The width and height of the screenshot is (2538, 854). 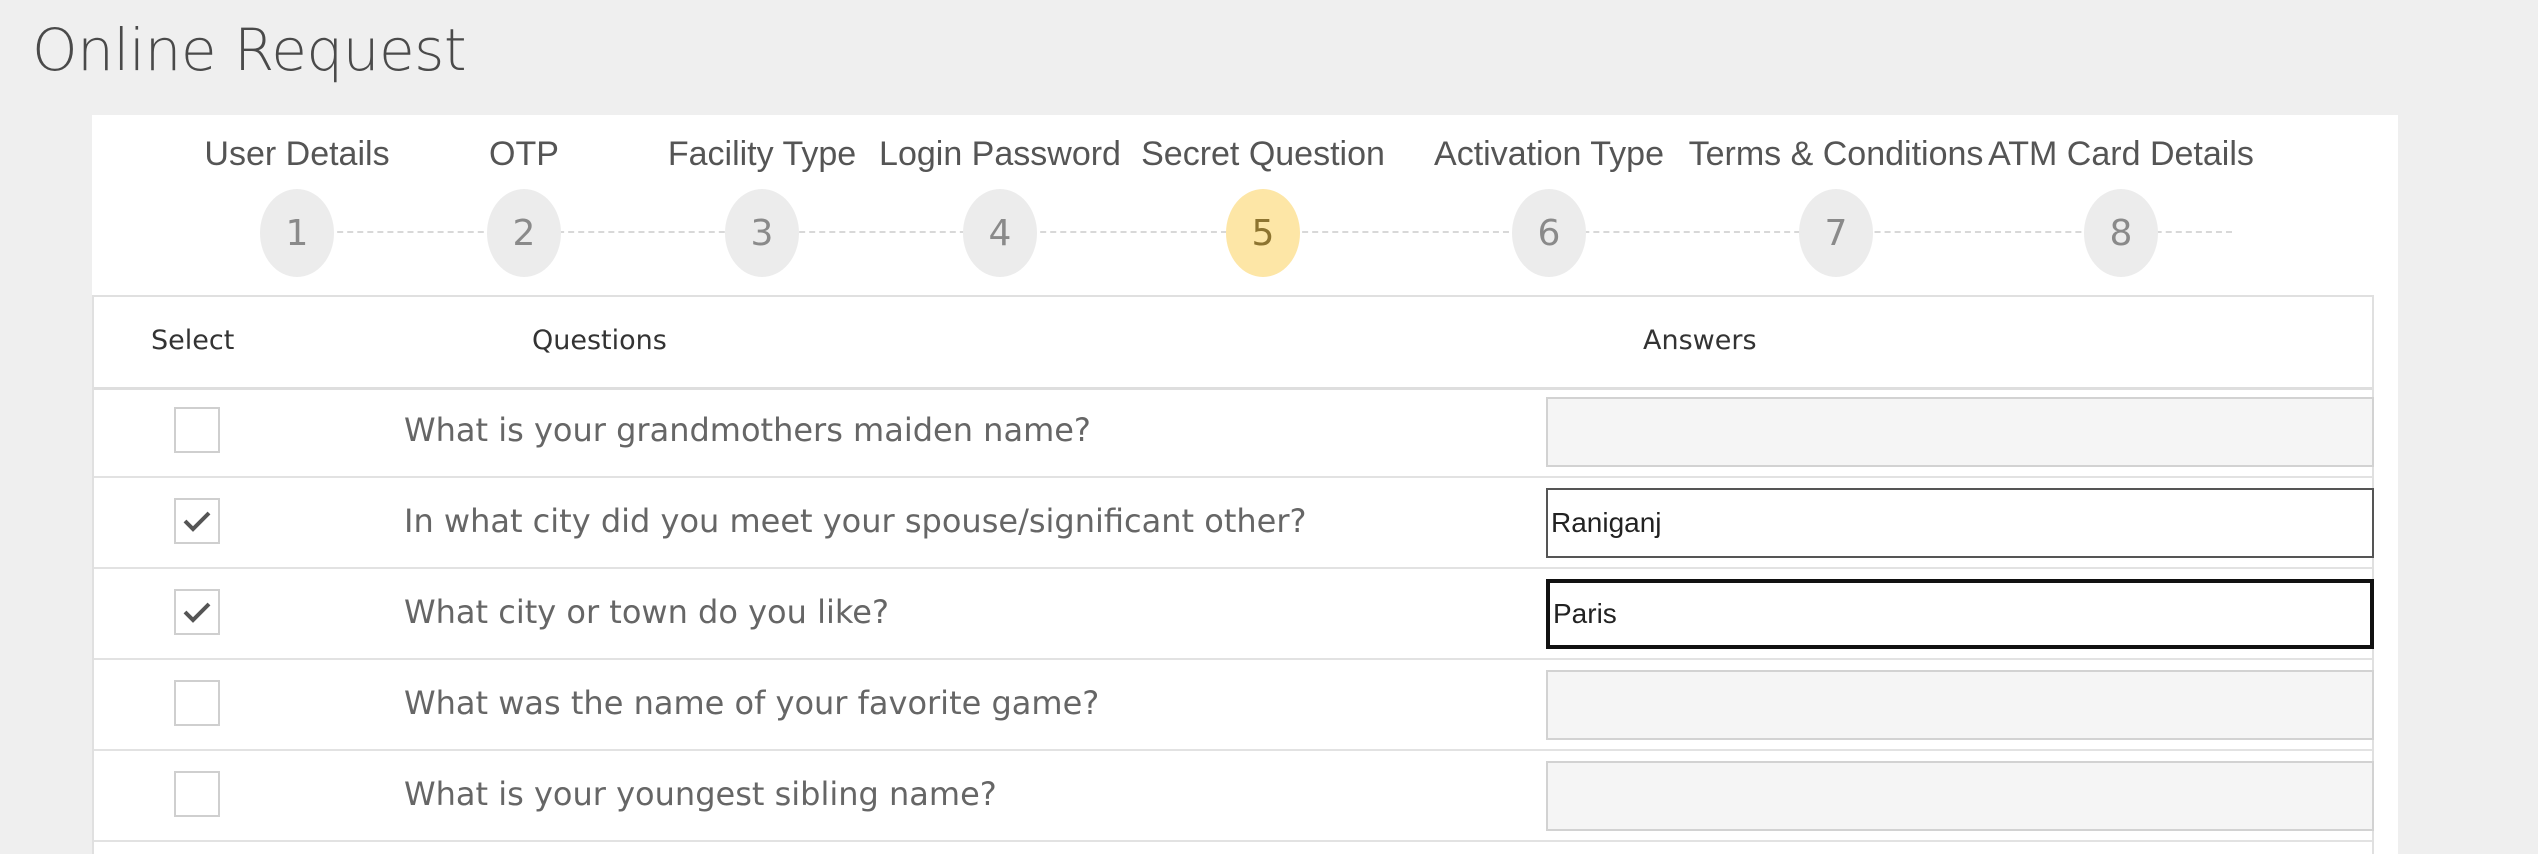 I want to click on step-label: ATM Card Details, so click(x=2121, y=154).